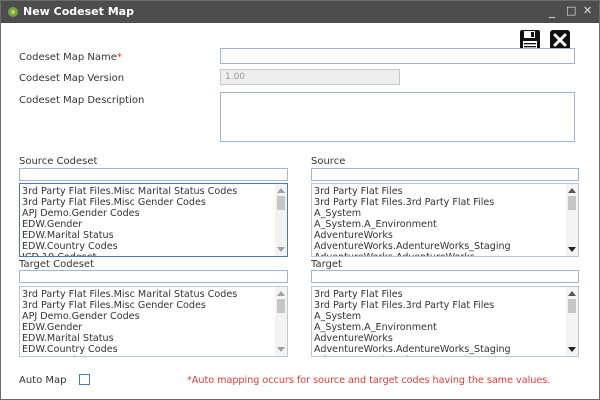 This screenshot has width=600, height=400. What do you see at coordinates (78, 11) in the screenshot?
I see `window-title: New Codeset Map` at bounding box center [78, 11].